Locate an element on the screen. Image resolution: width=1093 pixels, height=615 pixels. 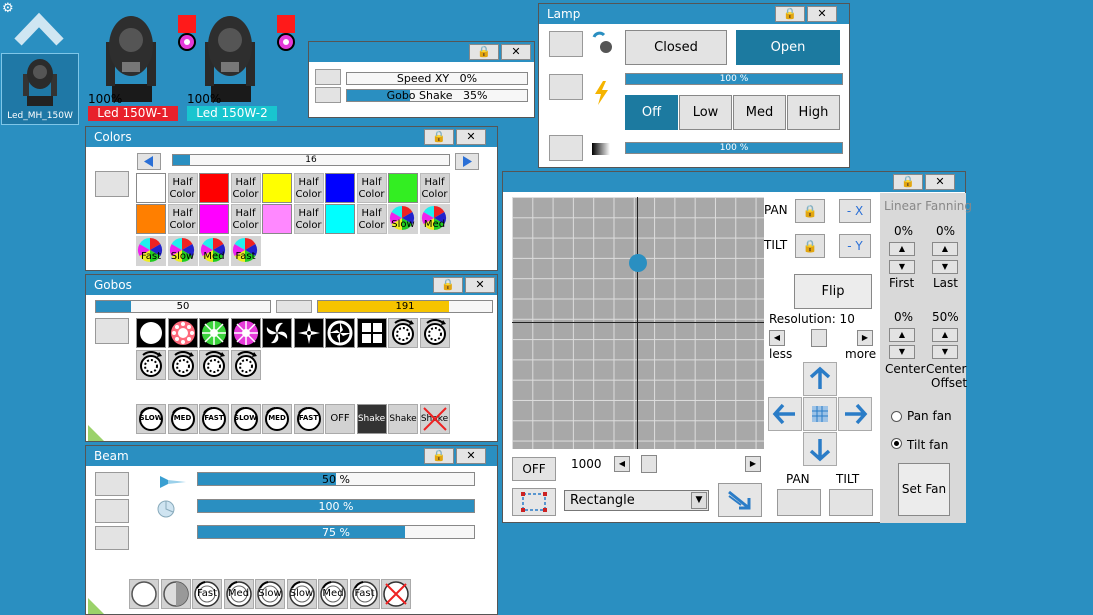
xy-pad is located at coordinates (638, 323).